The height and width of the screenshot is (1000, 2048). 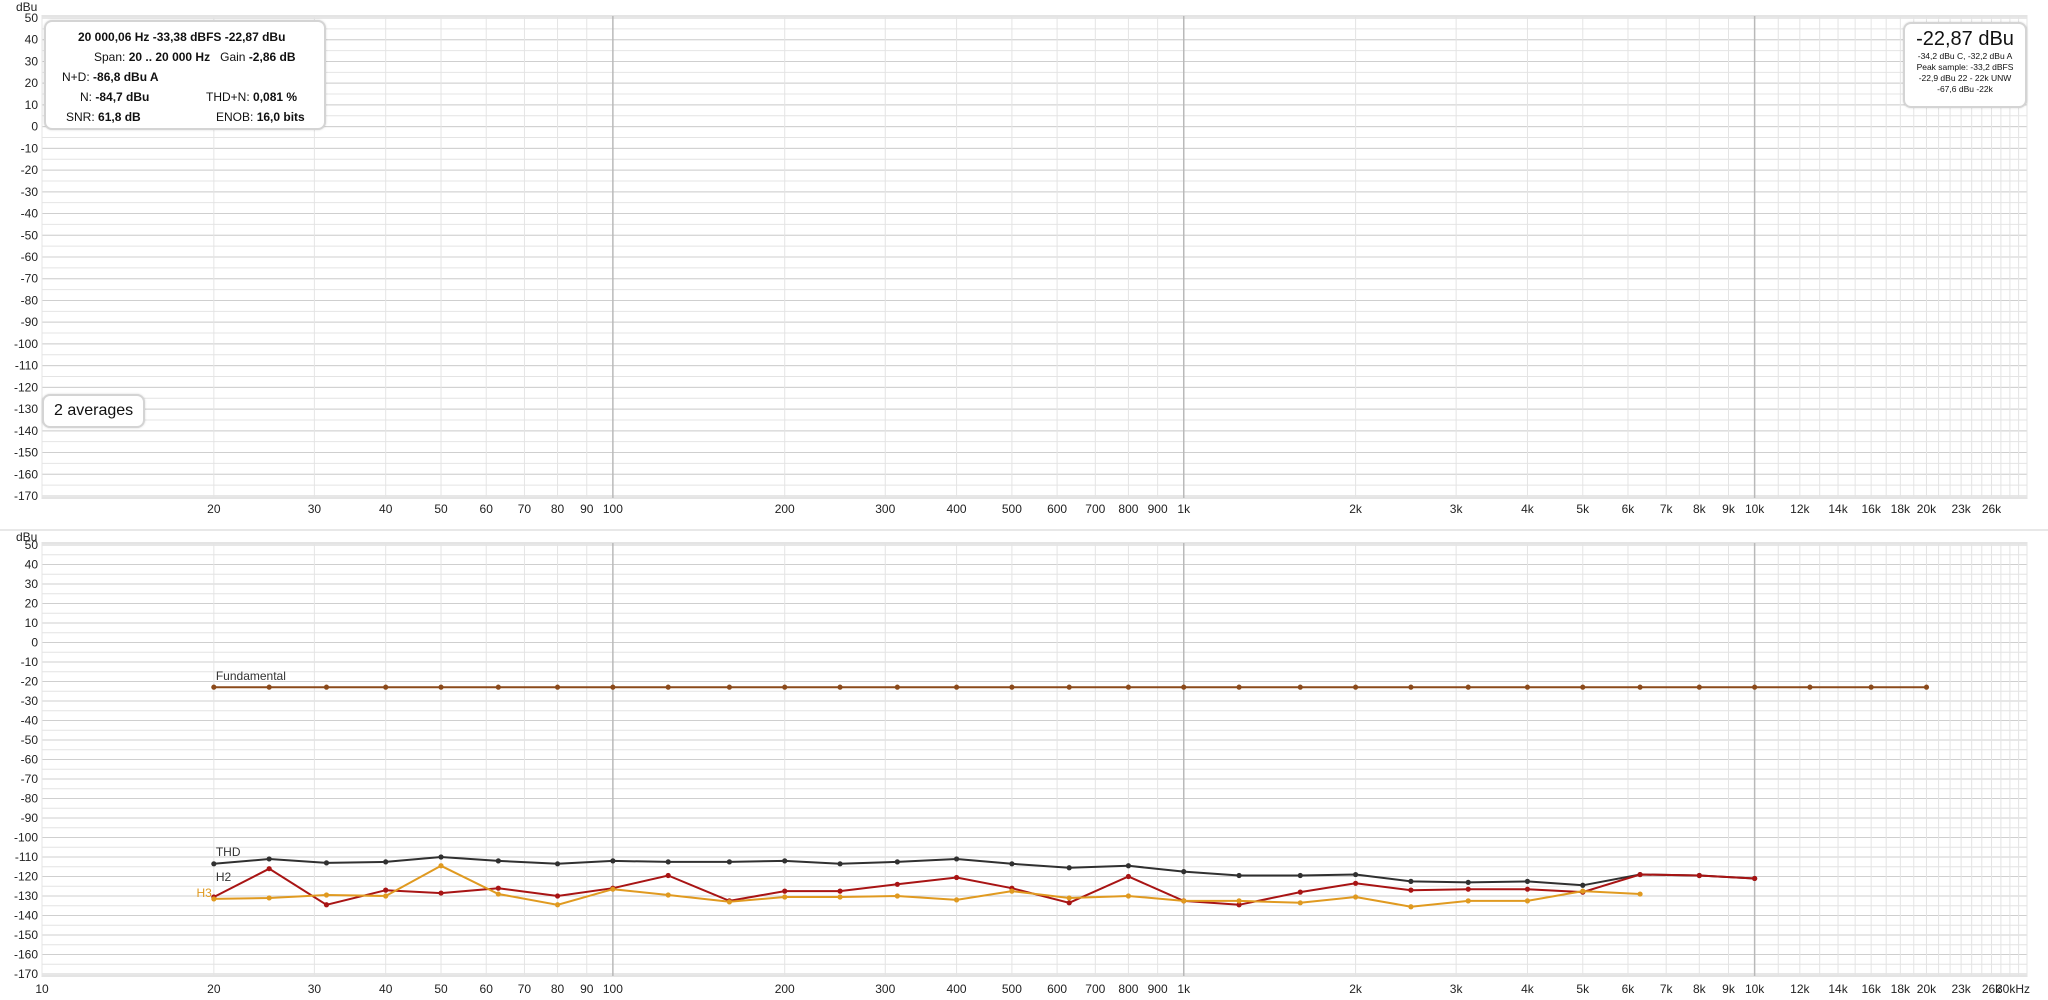 I want to click on x-tick-label: 40, so click(x=386, y=989).